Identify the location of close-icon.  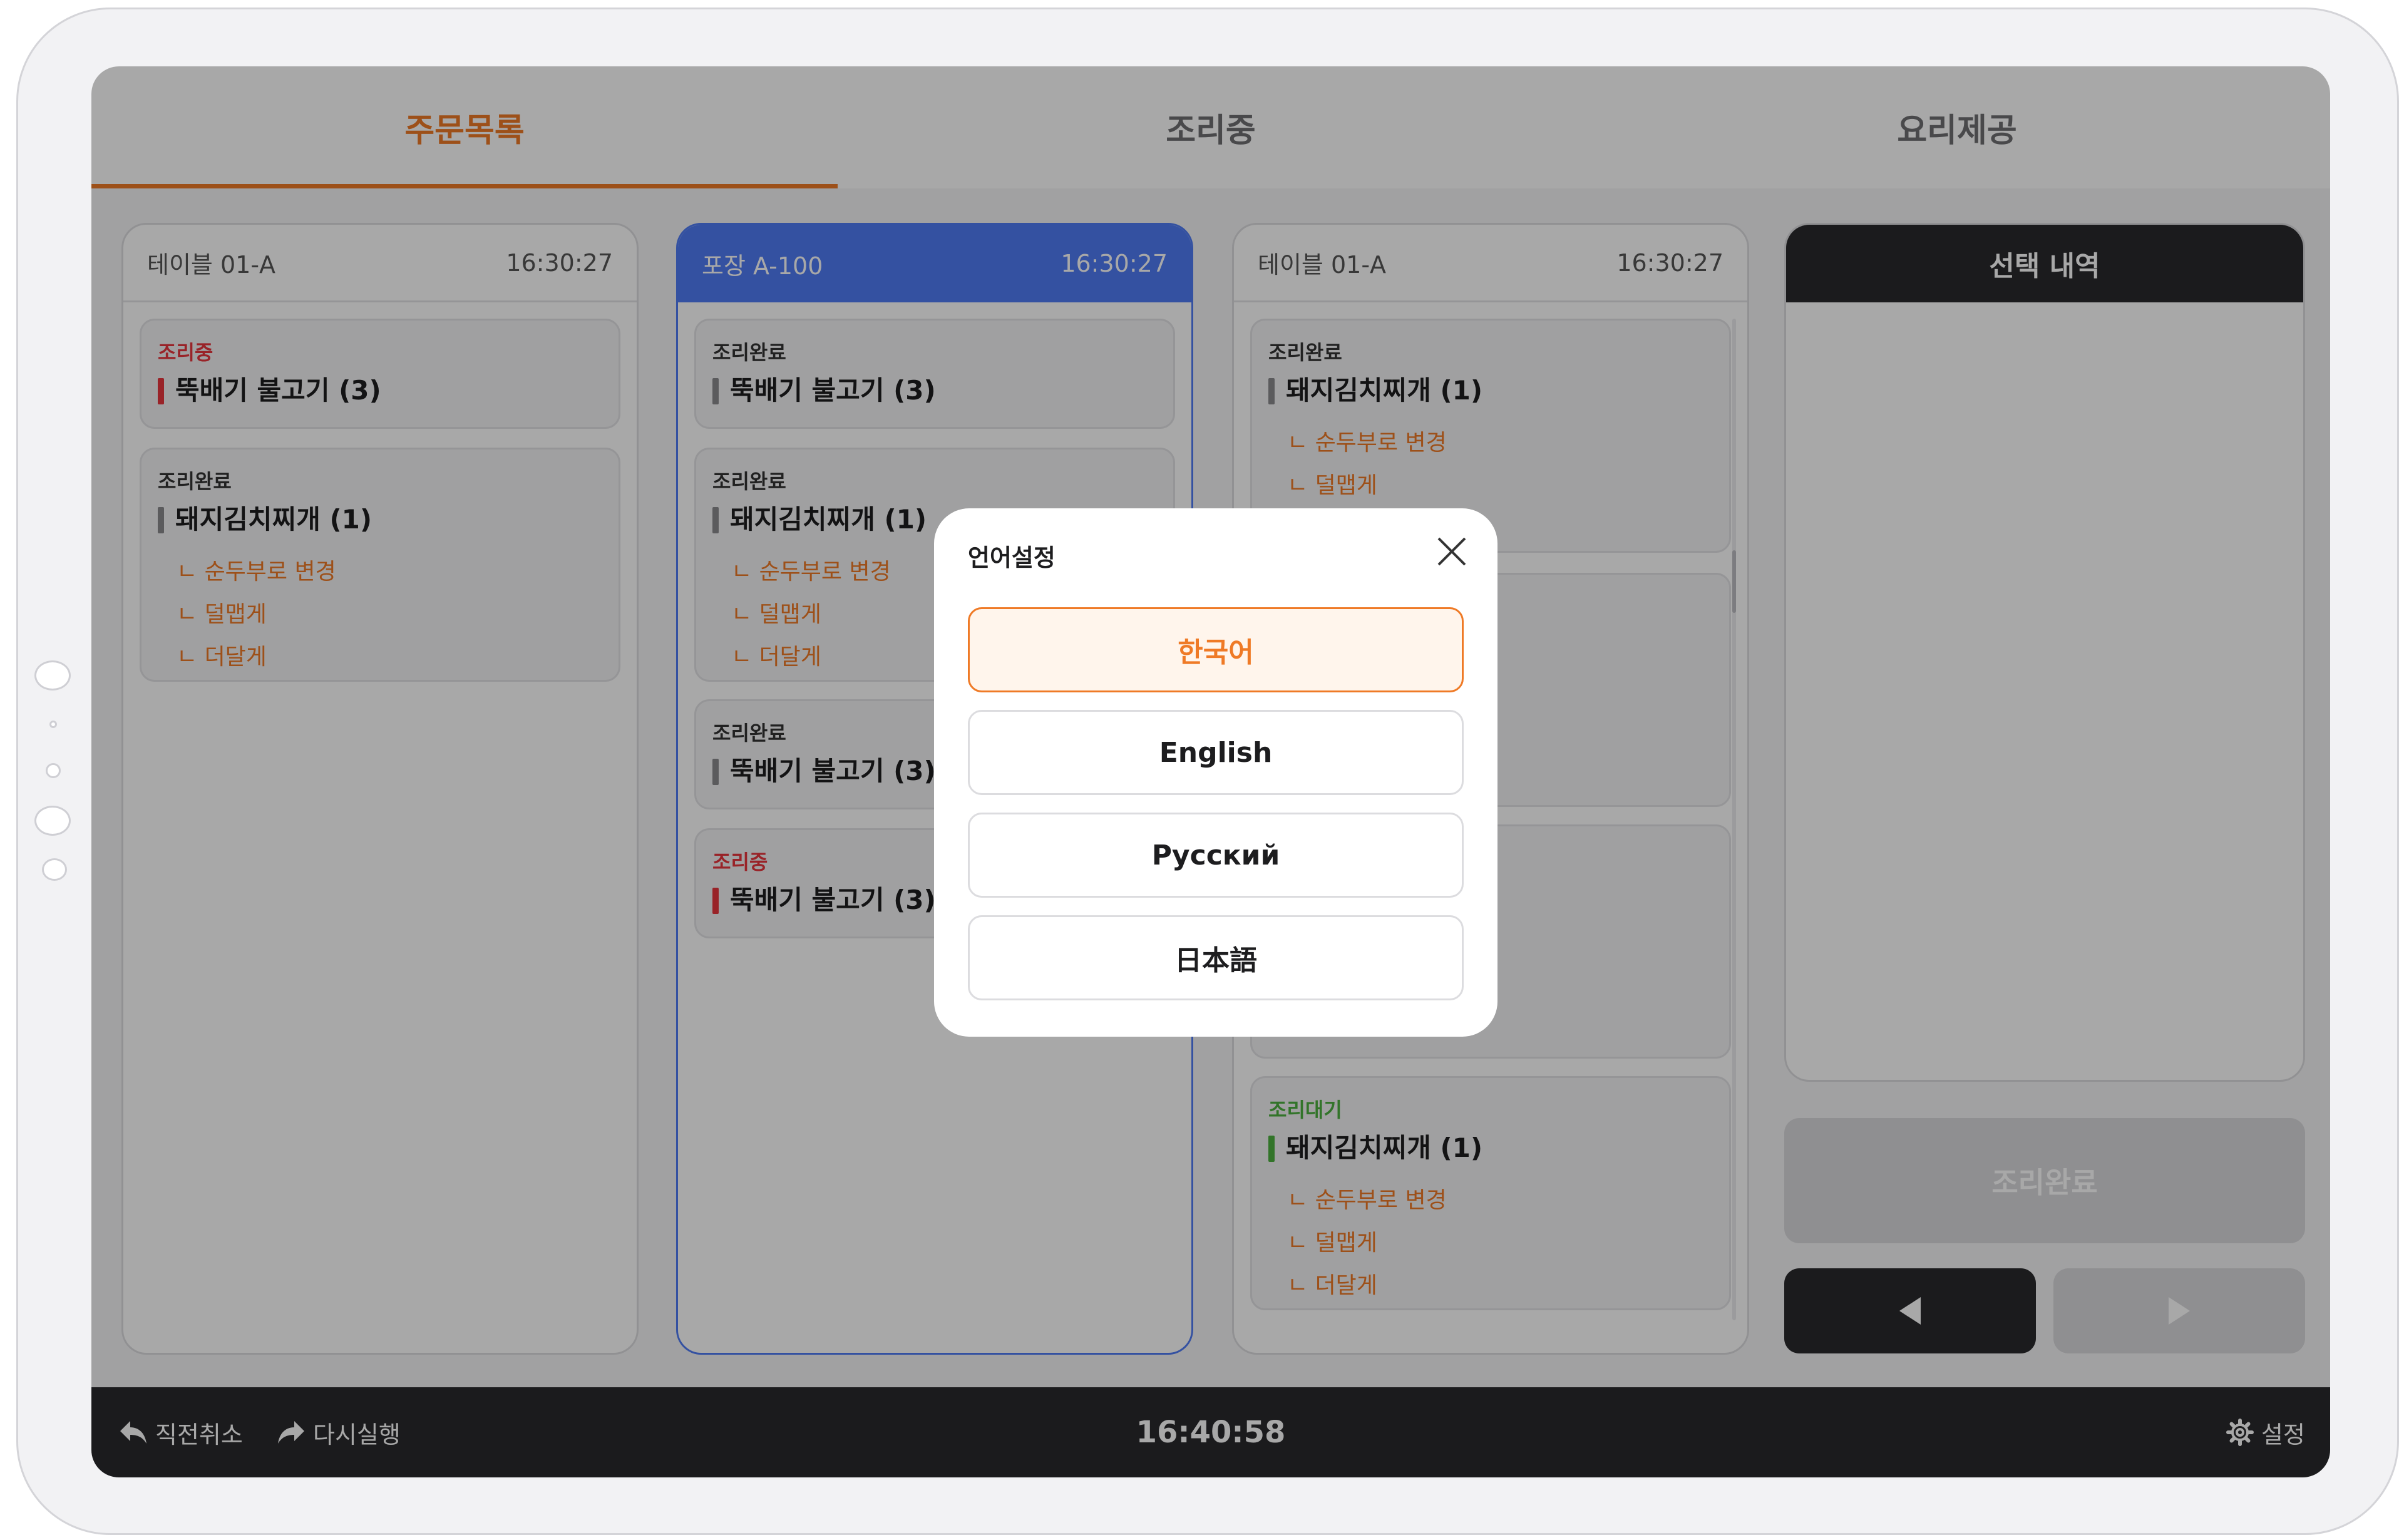
(1452, 551).